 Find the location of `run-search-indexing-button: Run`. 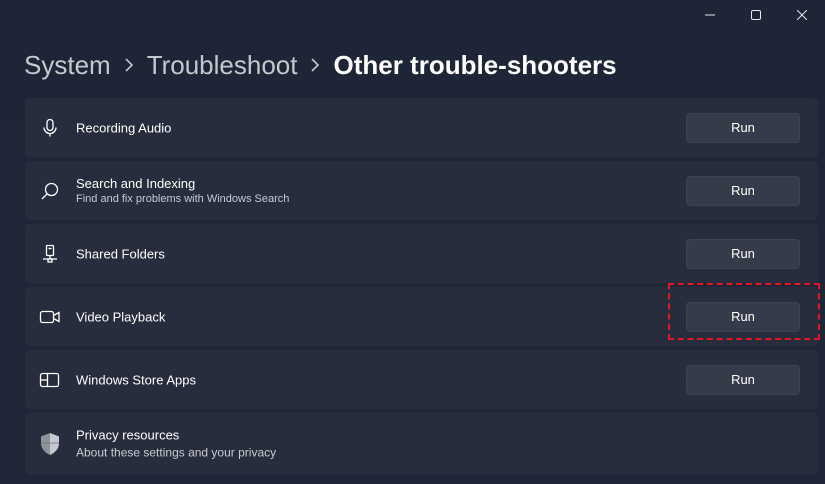

run-search-indexing-button: Run is located at coordinates (743, 190).